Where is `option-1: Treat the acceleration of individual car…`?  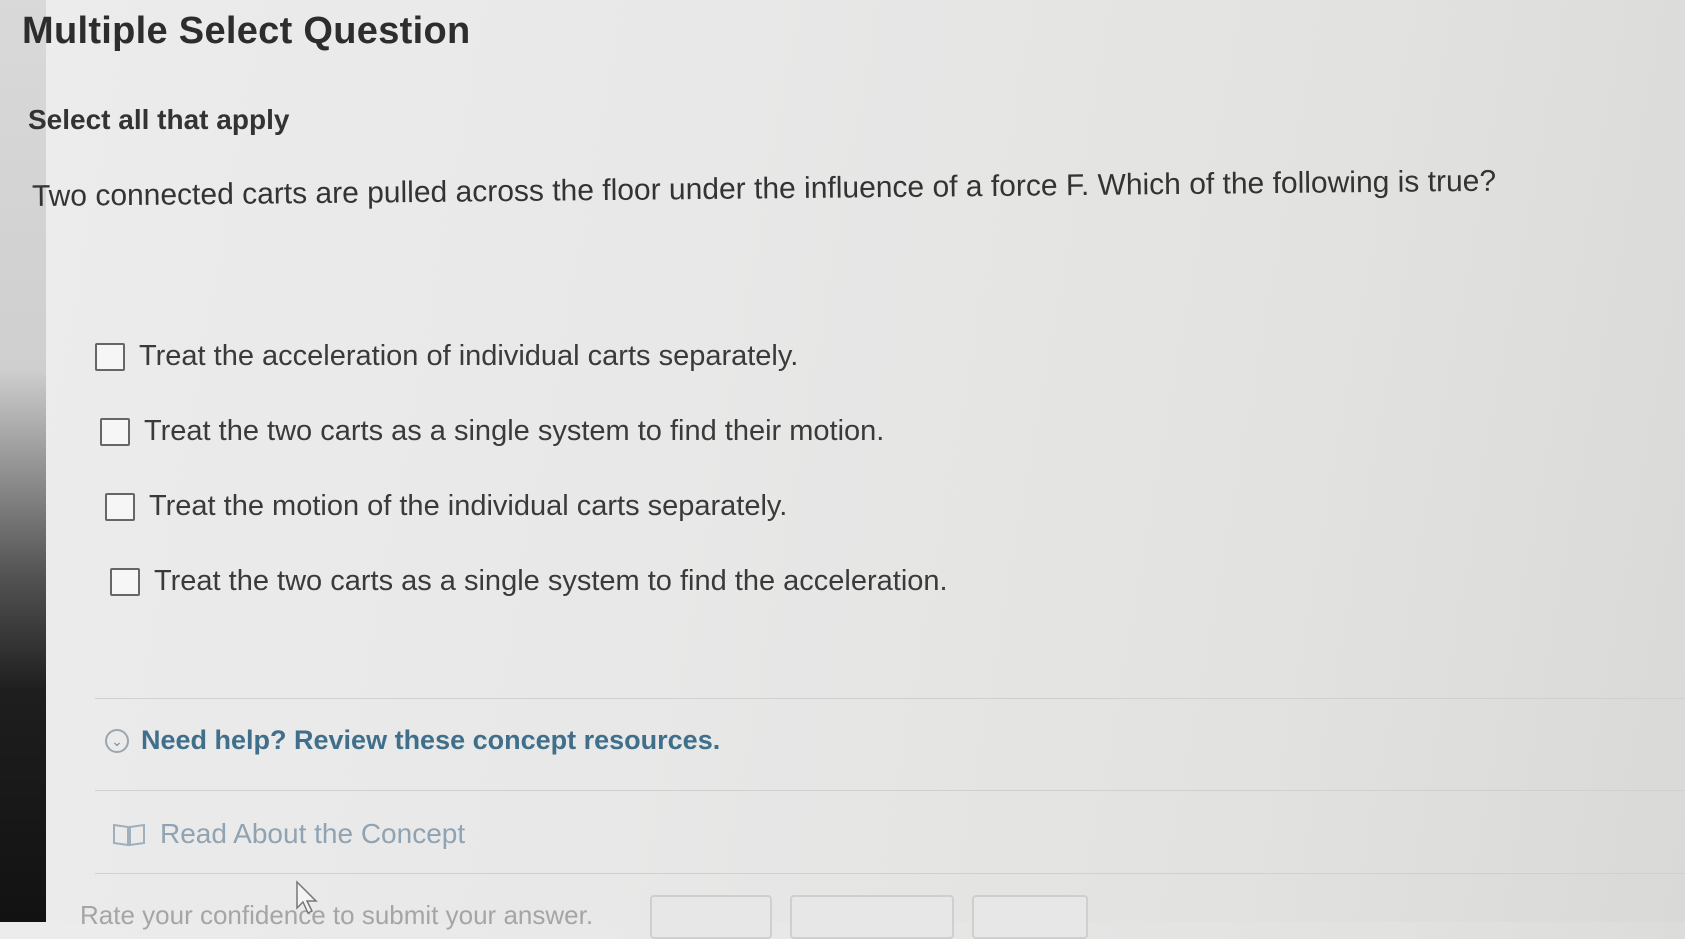
option-1: Treat the acceleration of individual car… is located at coordinates (446, 356).